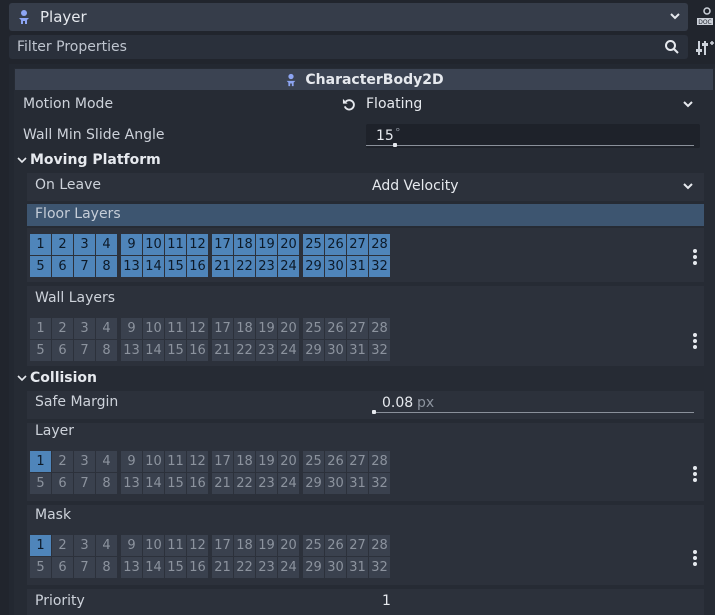 This screenshot has height=615, width=715. What do you see at coordinates (84, 461) in the screenshot?
I see `layer-bit-3: 3` at bounding box center [84, 461].